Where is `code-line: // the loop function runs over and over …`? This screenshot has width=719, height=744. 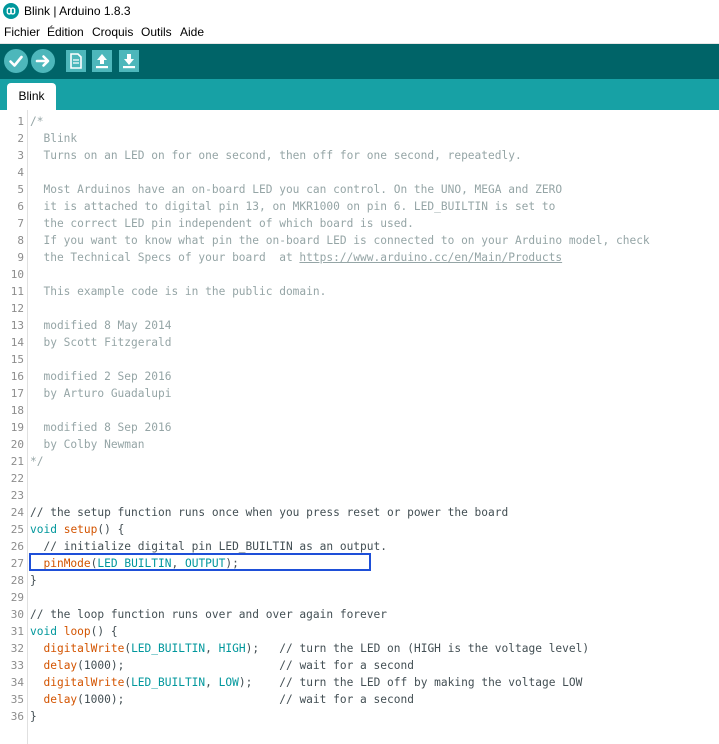
code-line: // the loop function runs over and over … is located at coordinates (340, 614).